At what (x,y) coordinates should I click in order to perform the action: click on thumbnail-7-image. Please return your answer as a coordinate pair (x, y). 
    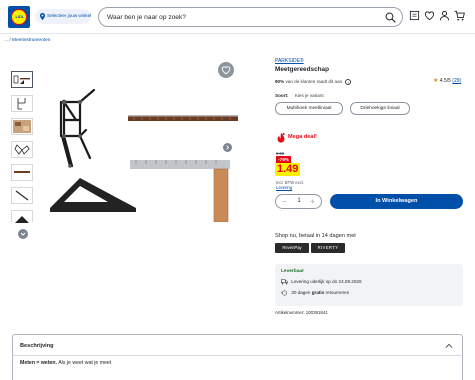
    Looking at the image, I should click on (22, 219).